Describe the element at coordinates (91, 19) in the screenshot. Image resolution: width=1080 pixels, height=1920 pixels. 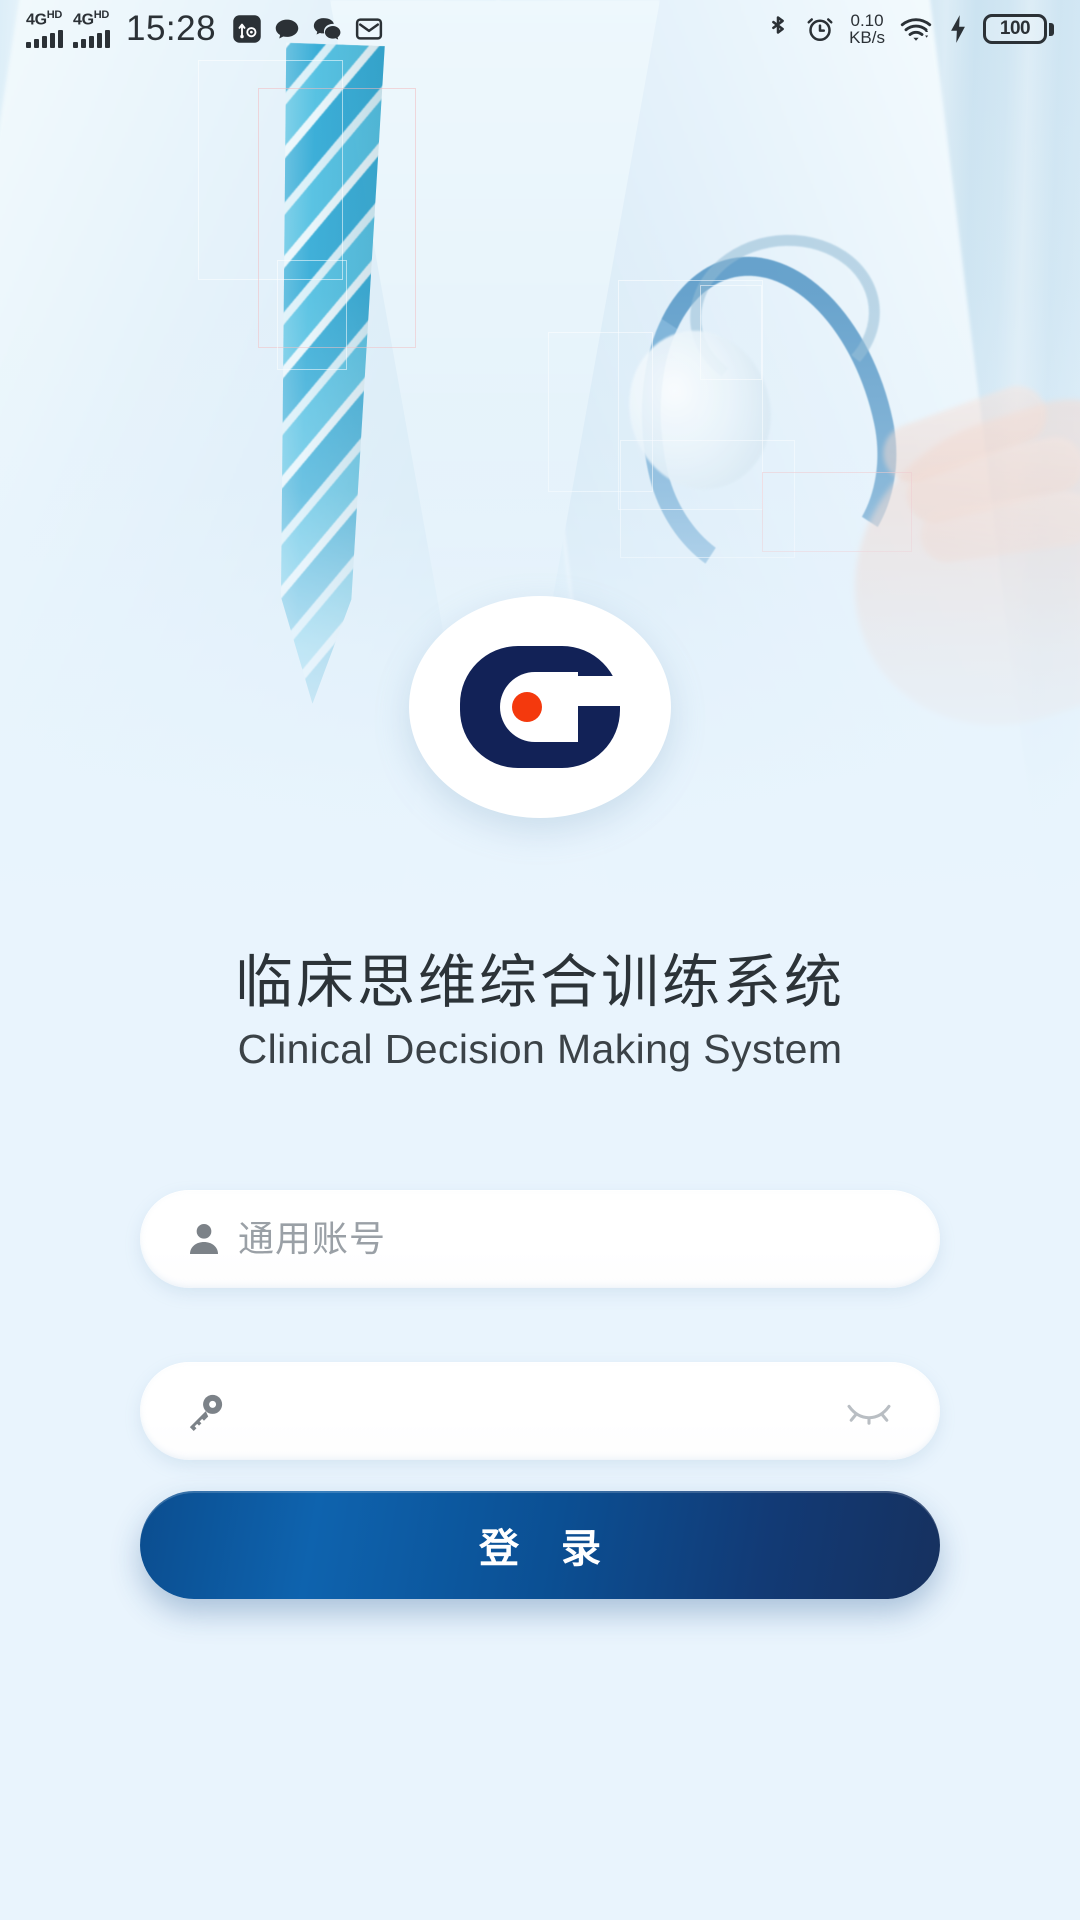
I see `network-type-label-sim2: 4GHD` at that location.